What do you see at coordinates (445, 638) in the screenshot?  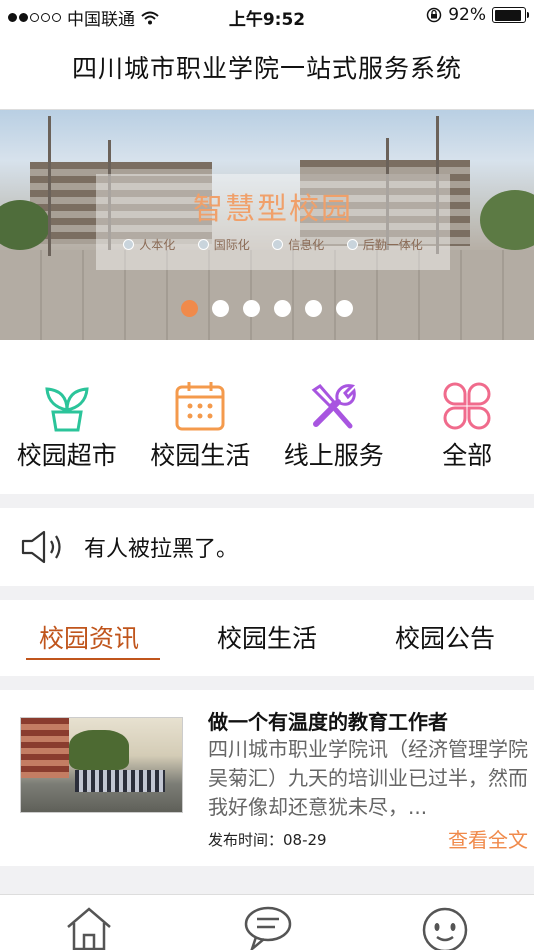 I see `tab-campus-notice: 校园公告` at bounding box center [445, 638].